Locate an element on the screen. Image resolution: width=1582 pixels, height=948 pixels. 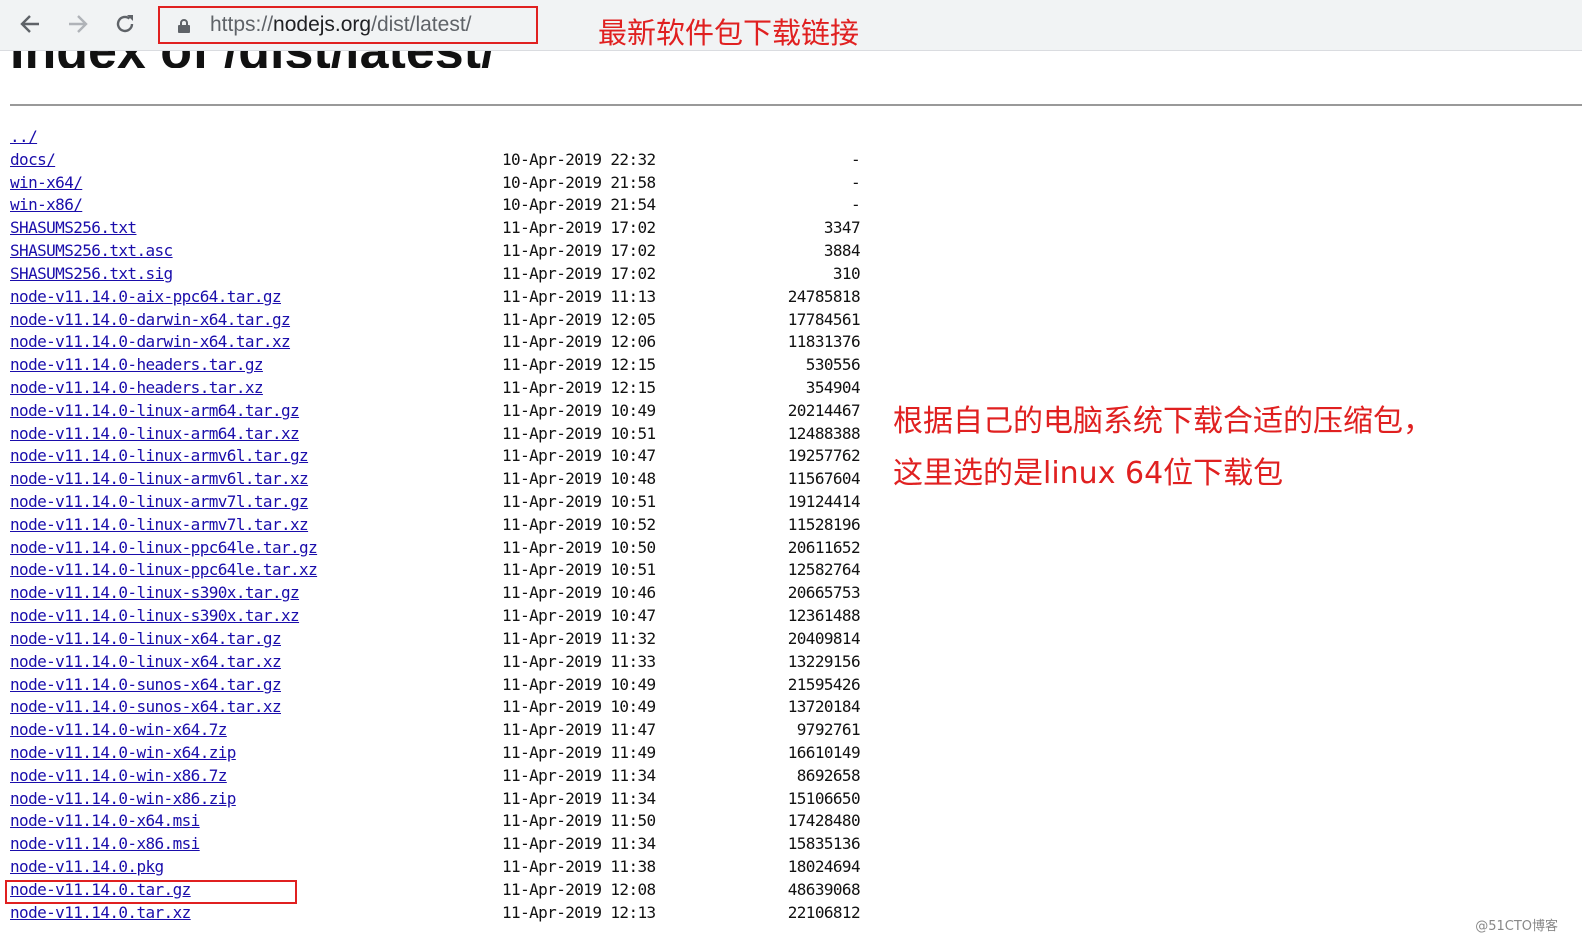
file-link: node-v11.14.0-darwin-x64.tar.gz is located at coordinates (150, 319).